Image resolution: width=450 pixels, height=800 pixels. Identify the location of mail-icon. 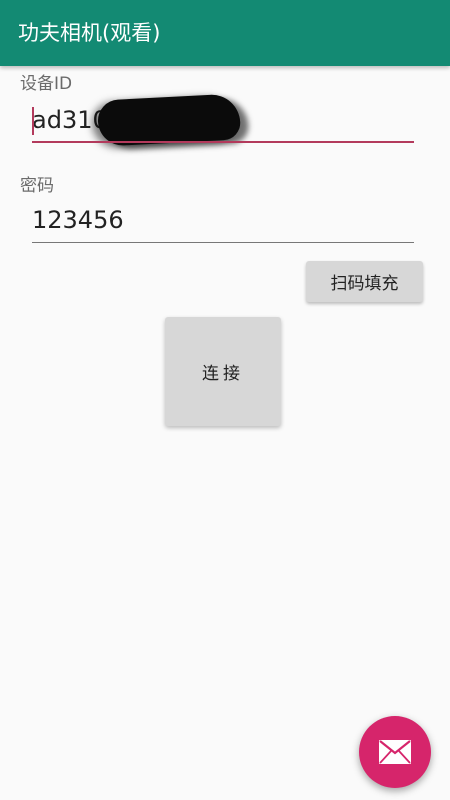
(395, 752).